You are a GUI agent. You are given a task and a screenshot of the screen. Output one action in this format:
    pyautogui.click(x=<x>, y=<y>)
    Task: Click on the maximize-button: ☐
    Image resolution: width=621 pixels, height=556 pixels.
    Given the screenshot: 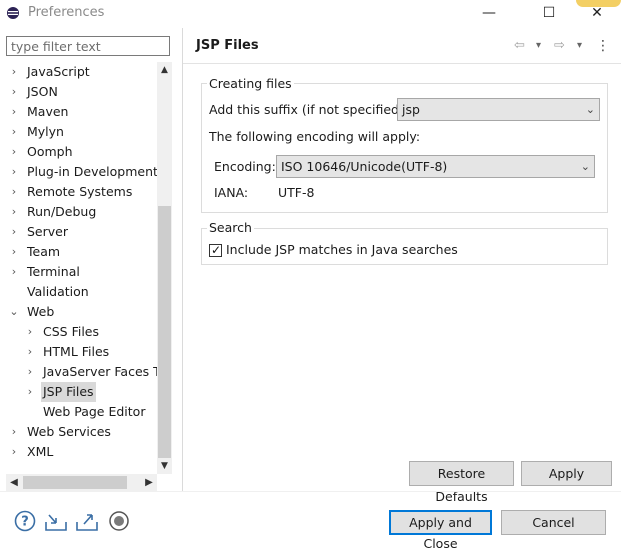 What is the action you would take?
    pyautogui.click(x=549, y=13)
    